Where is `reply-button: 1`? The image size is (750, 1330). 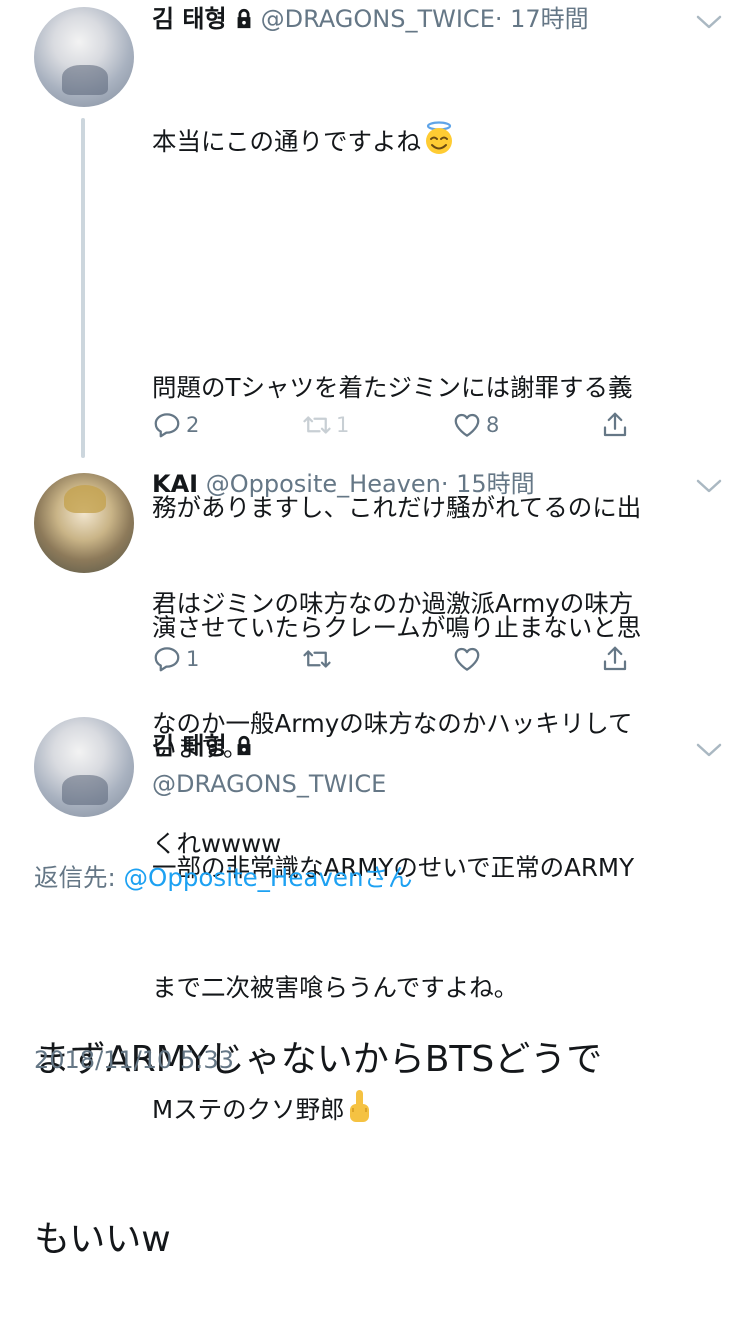 reply-button: 1 is located at coordinates (175, 659).